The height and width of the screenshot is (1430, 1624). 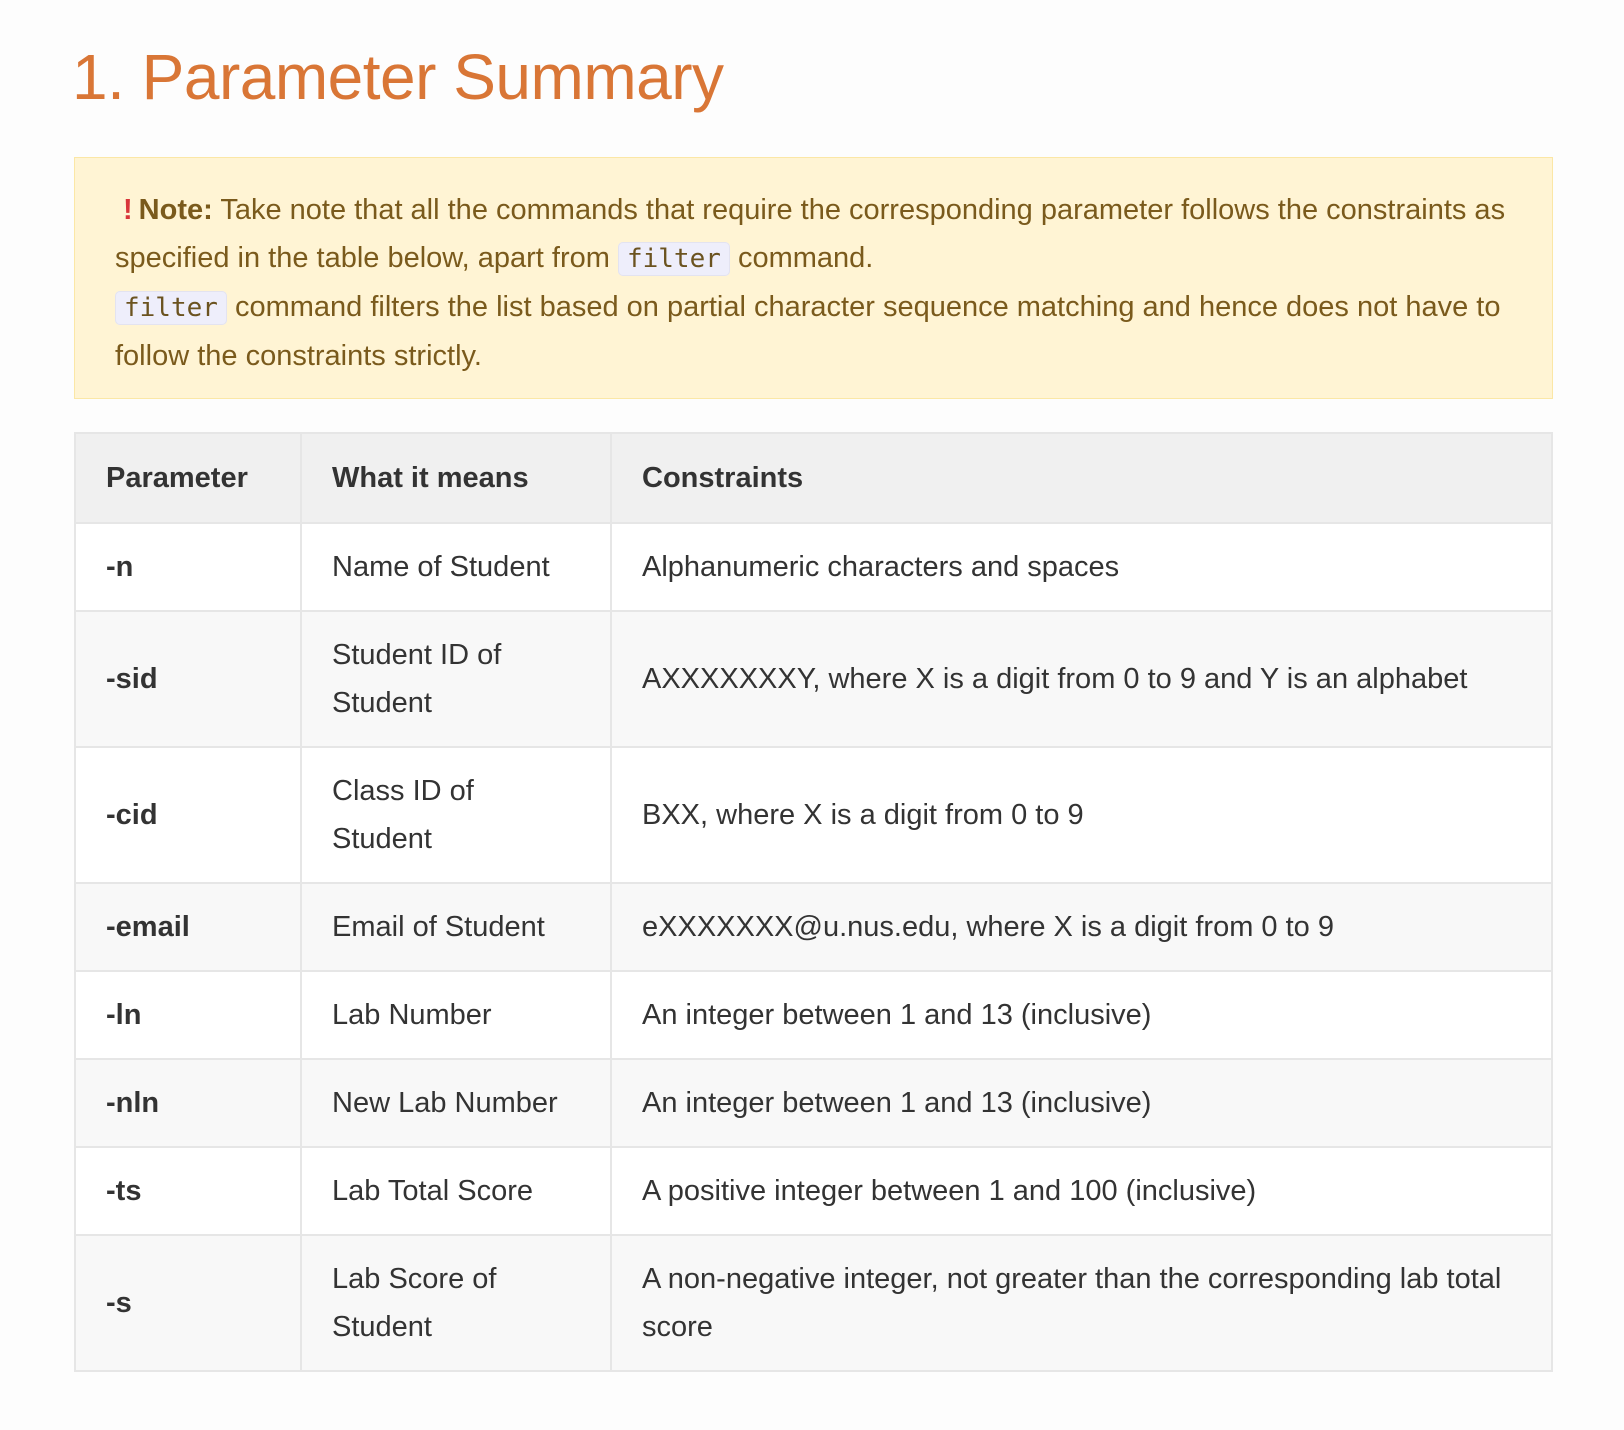 I want to click on page-title: 1. Parameter Summary, so click(x=398, y=77).